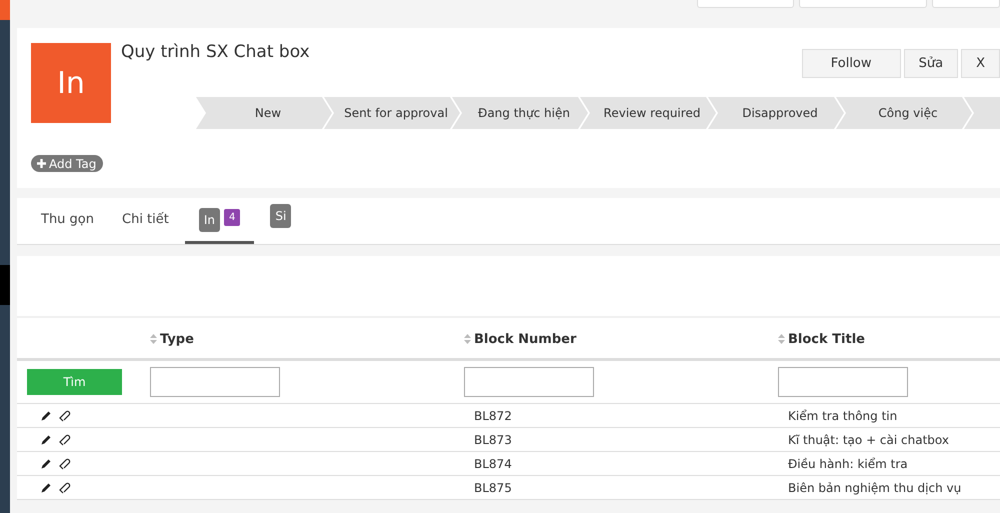 This screenshot has height=513, width=1000. Describe the element at coordinates (67, 221) in the screenshot. I see `tab: Thu gọn` at that location.